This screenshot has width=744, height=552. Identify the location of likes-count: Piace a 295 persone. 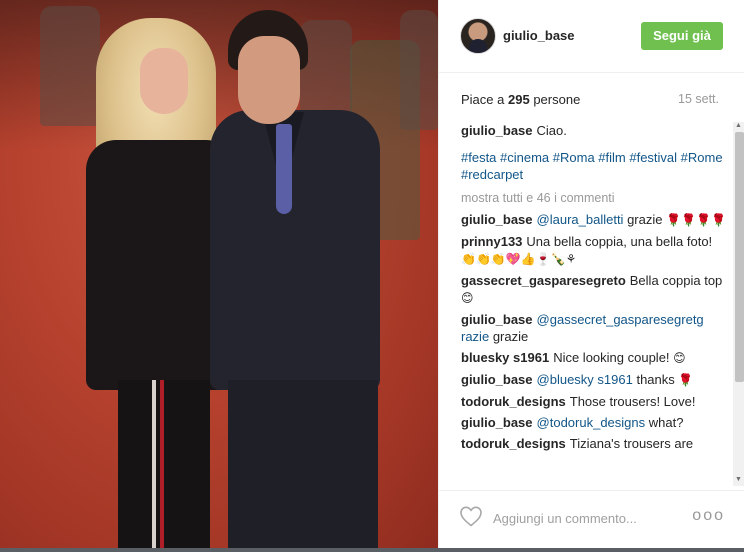
(520, 99).